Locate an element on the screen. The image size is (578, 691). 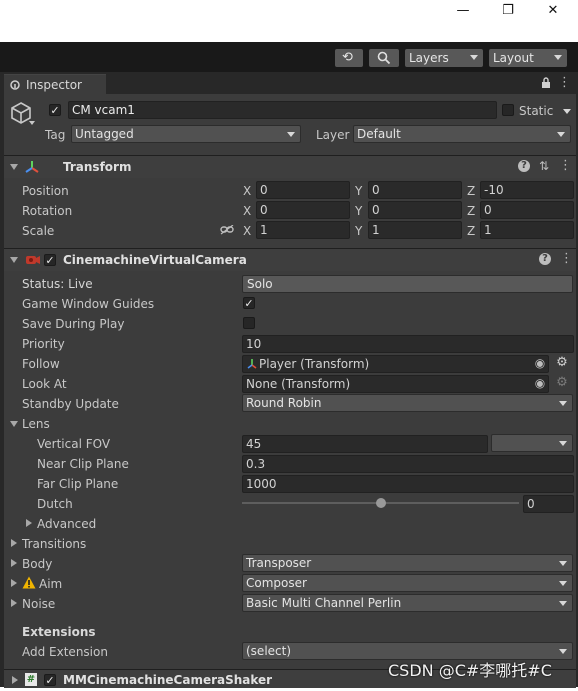
noise-dropdown: Basic Multi Channel Perlin is located at coordinates (407, 603).